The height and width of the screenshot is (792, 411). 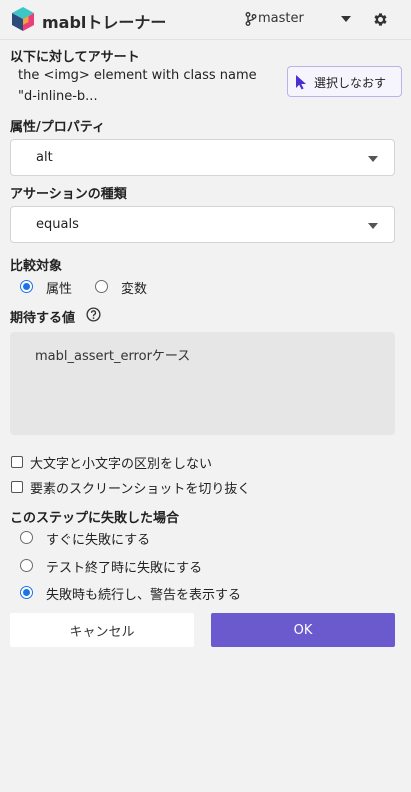 What do you see at coordinates (57, 224) in the screenshot?
I see `assertion-type-value: equals` at bounding box center [57, 224].